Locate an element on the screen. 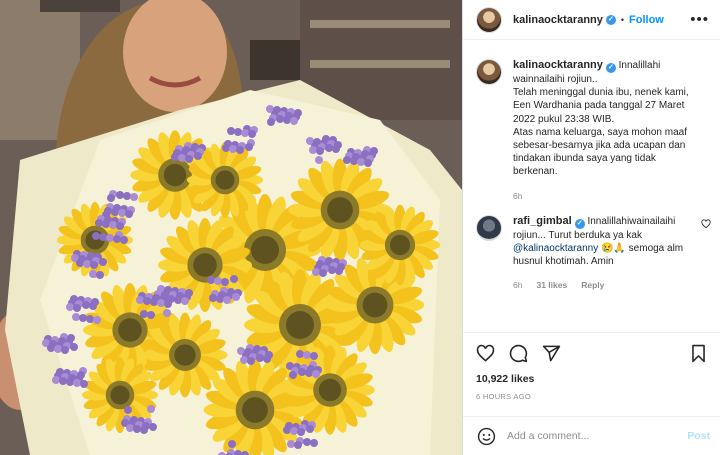 The height and width of the screenshot is (455, 720). more-options-icon: ••• is located at coordinates (699, 19).